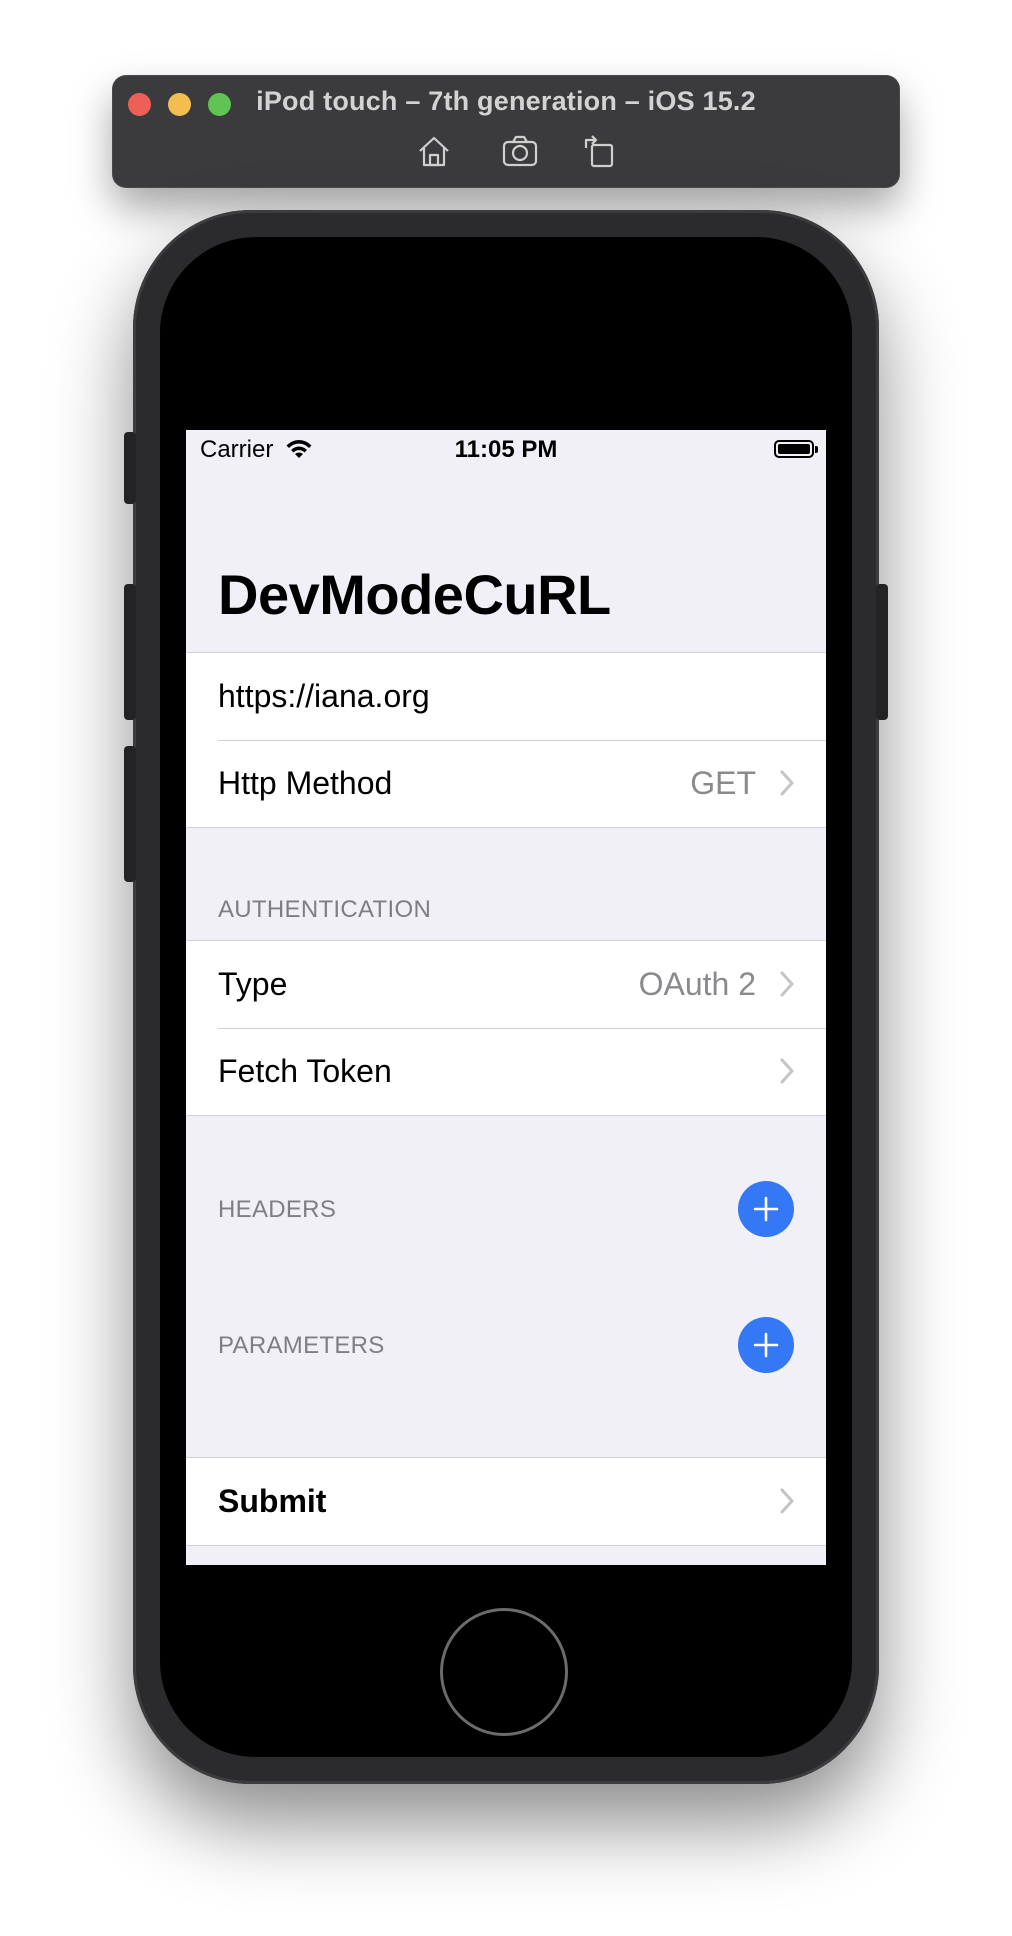  I want to click on auth-type-label: Type, so click(253, 984).